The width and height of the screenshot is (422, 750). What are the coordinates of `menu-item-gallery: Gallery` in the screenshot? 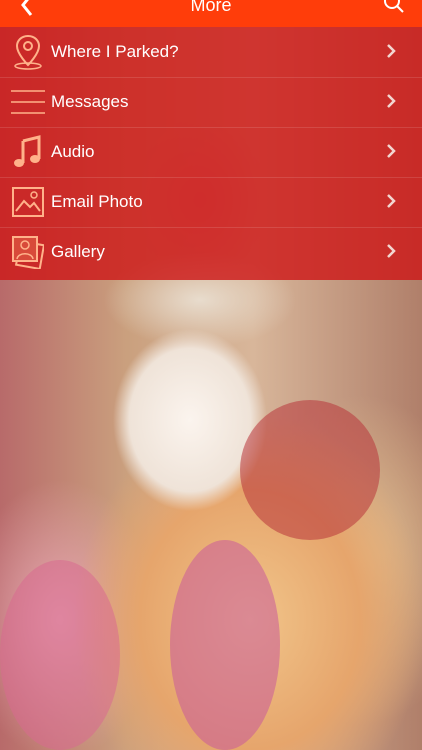 It's located at (211, 252).